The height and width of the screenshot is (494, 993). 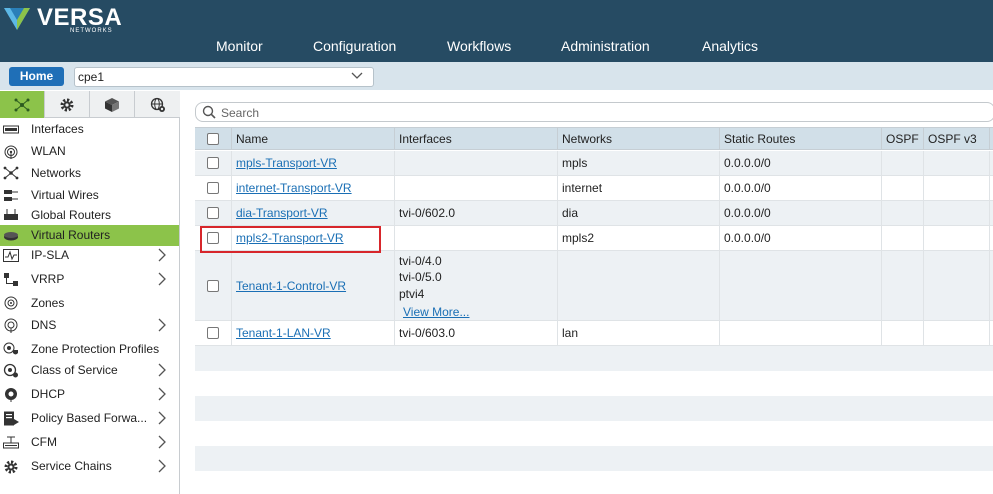 I want to click on brand-sub: NETWORKS, so click(x=91, y=31).